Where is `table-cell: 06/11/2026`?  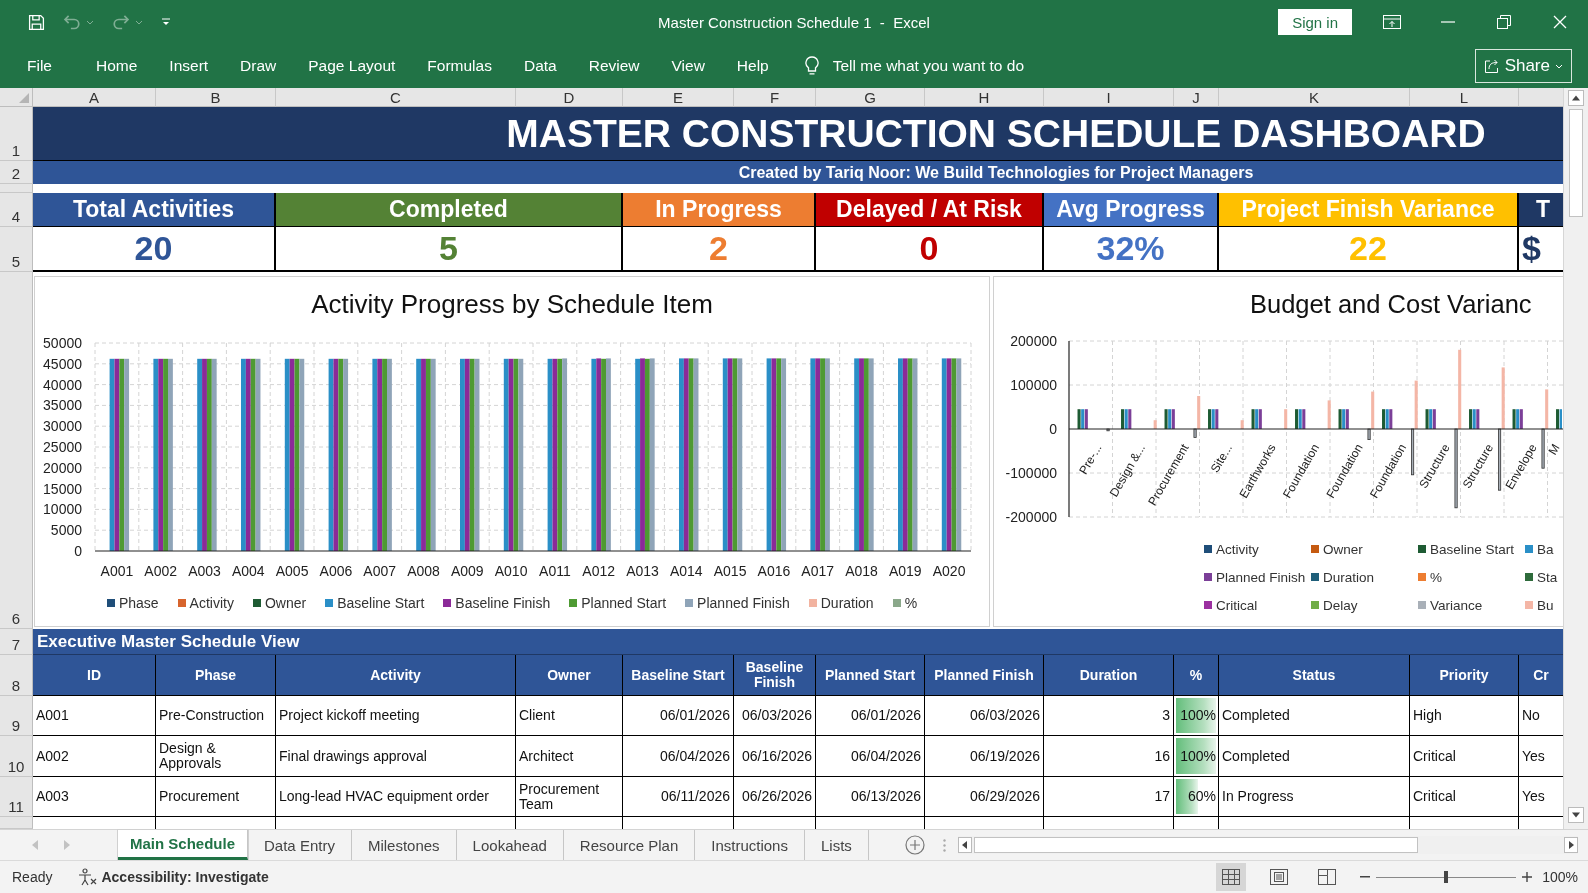
table-cell: 06/11/2026 is located at coordinates (678, 797).